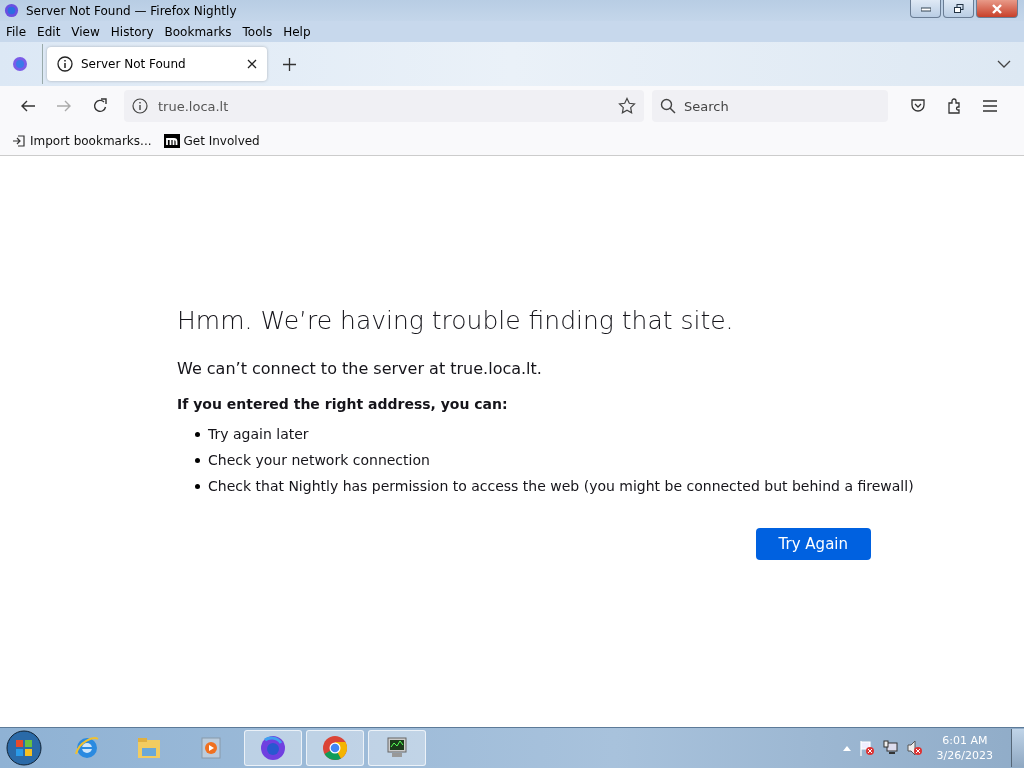 The width and height of the screenshot is (1024, 768). I want to click on logo-icon, so click(171, 140).